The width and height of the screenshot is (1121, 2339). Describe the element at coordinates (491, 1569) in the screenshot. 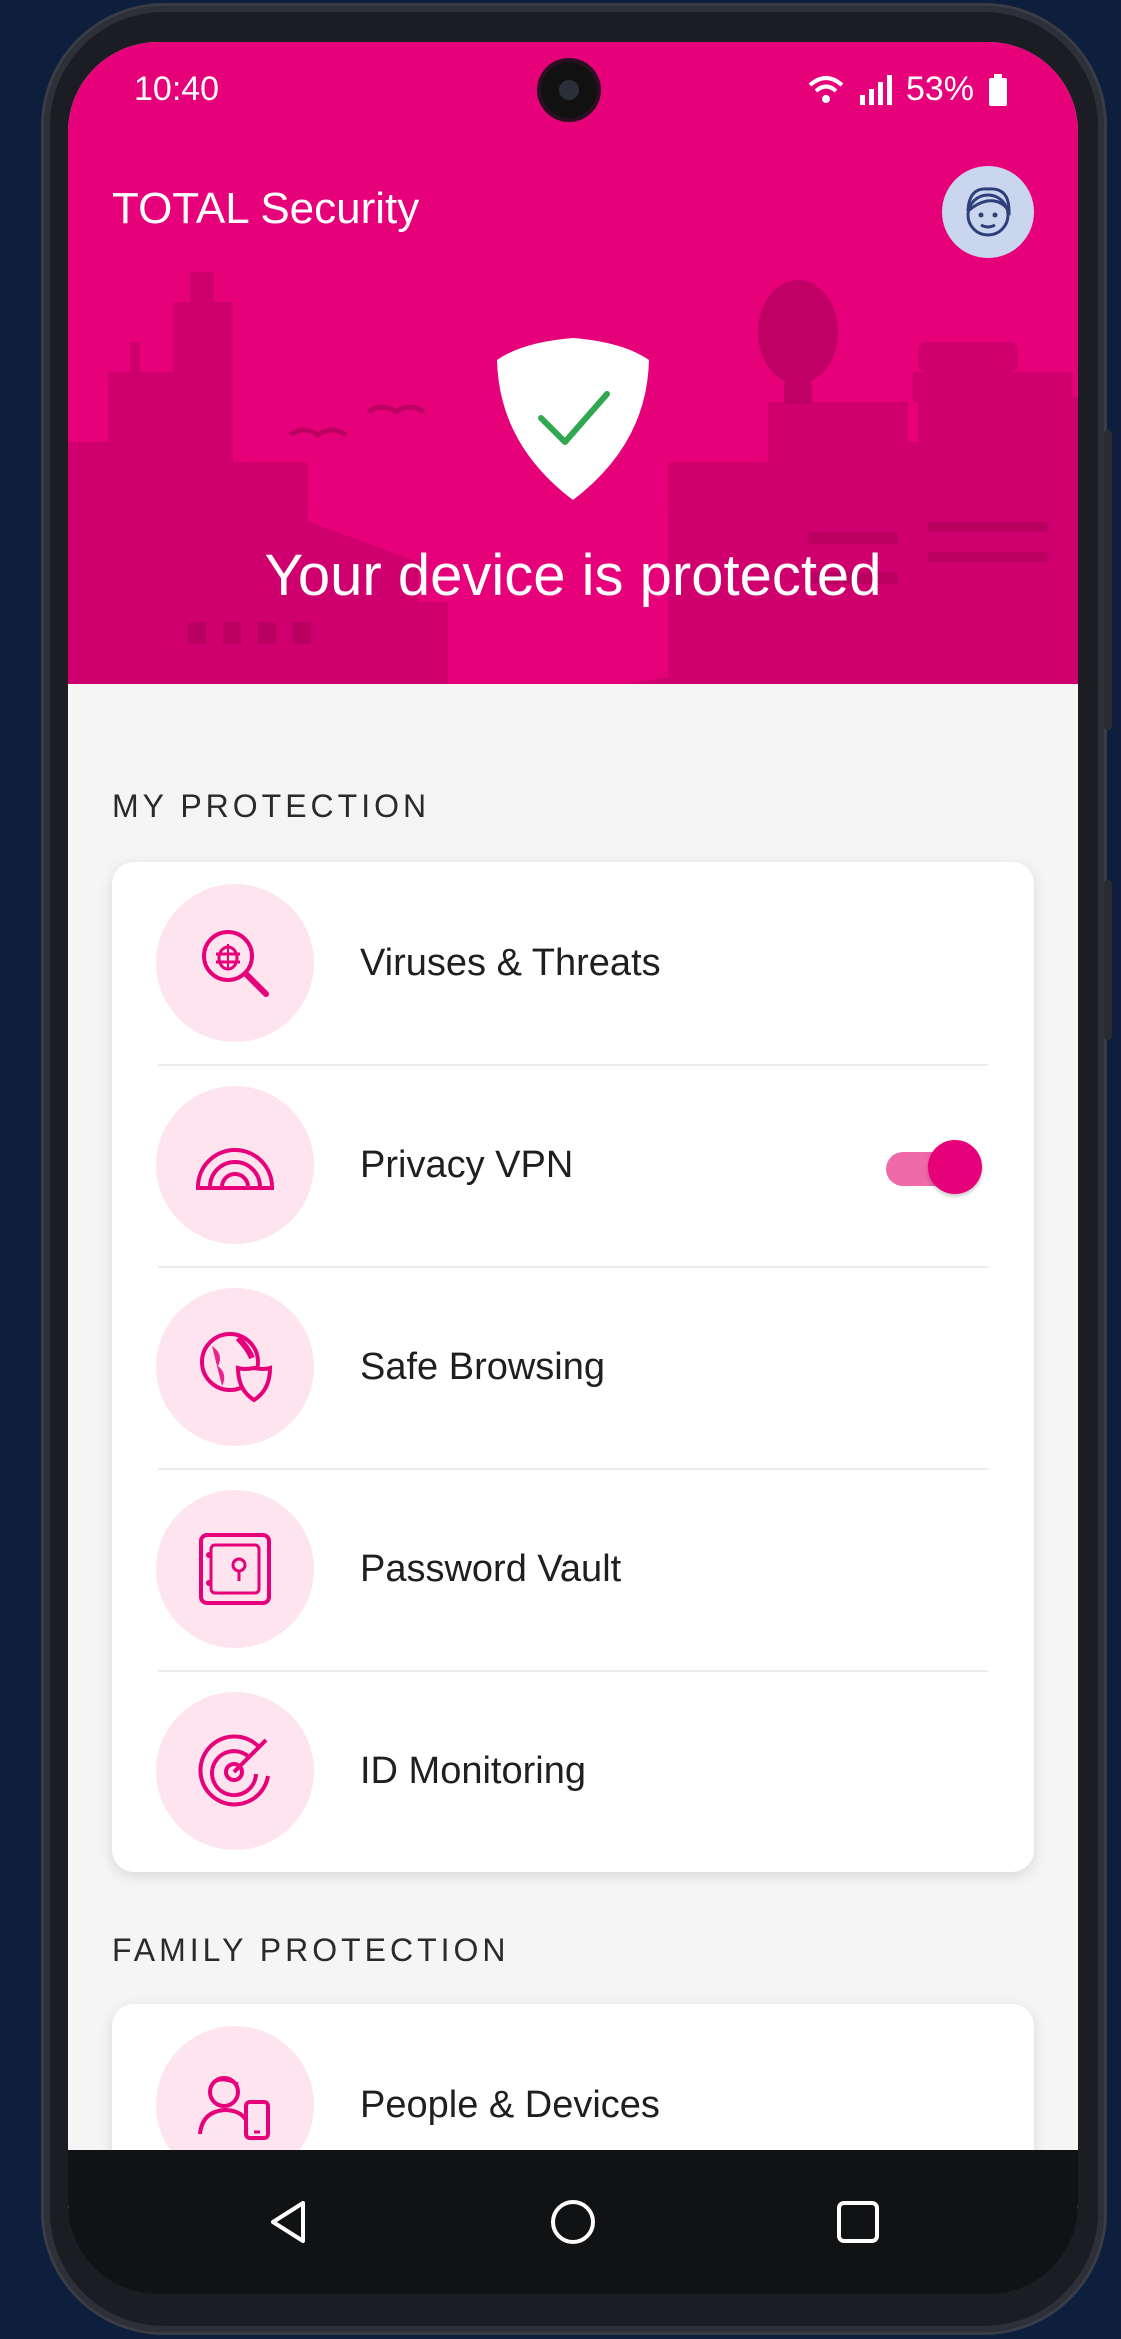

I see `item-label: Password Vault` at that location.